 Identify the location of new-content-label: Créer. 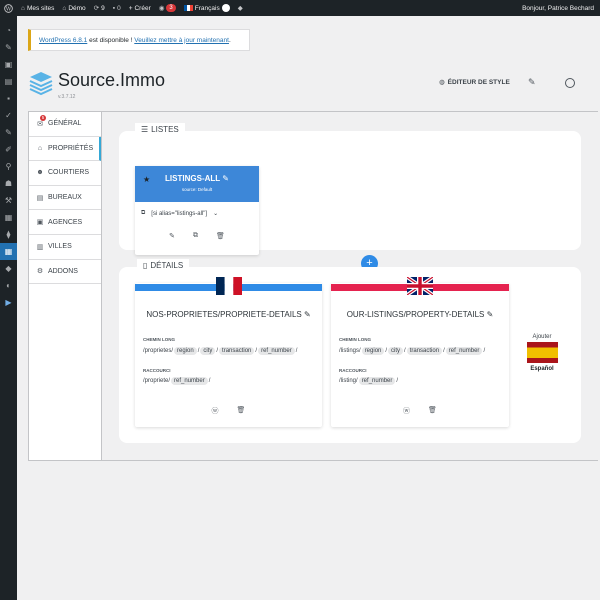
(142, 8).